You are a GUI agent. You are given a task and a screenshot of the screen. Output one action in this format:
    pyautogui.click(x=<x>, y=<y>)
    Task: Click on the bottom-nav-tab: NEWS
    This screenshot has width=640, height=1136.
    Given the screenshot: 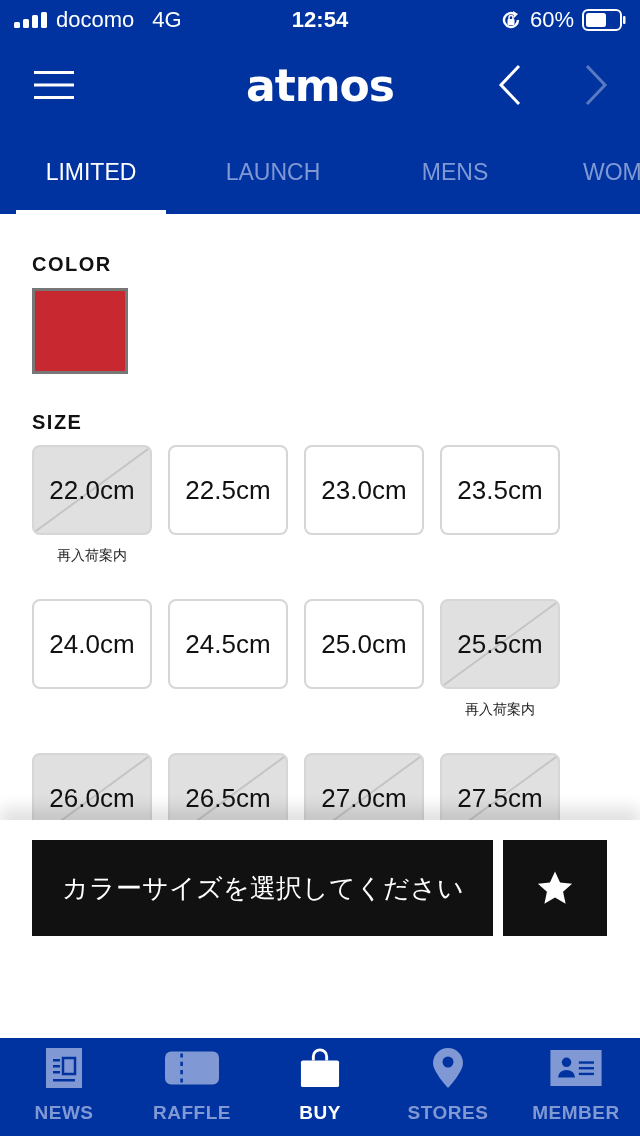 What is the action you would take?
    pyautogui.click(x=64, y=1087)
    